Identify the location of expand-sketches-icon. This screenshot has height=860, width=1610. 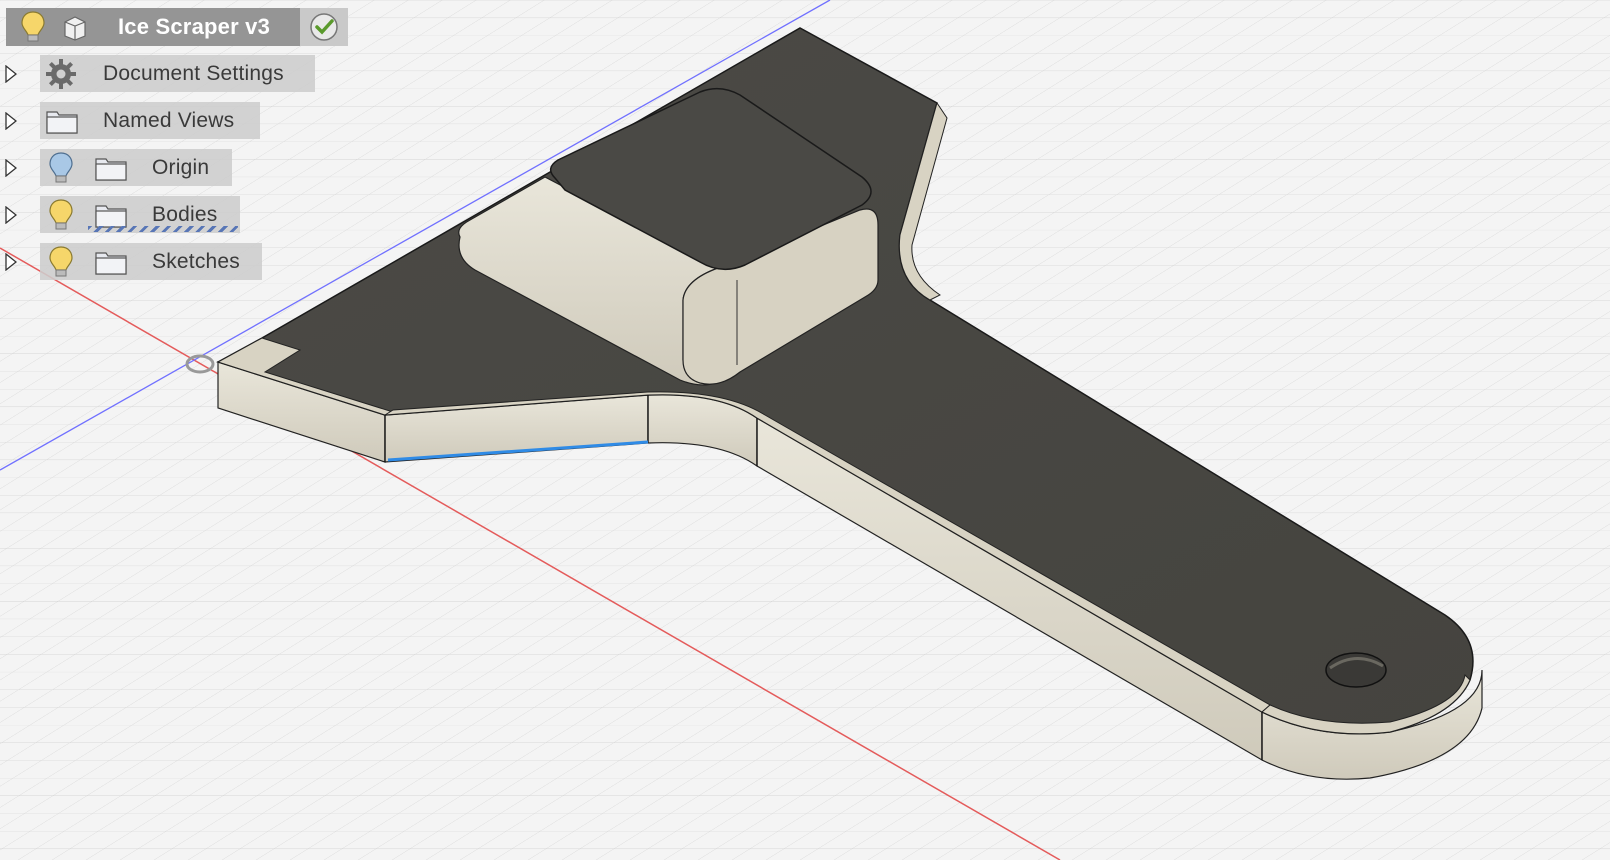
(11, 262).